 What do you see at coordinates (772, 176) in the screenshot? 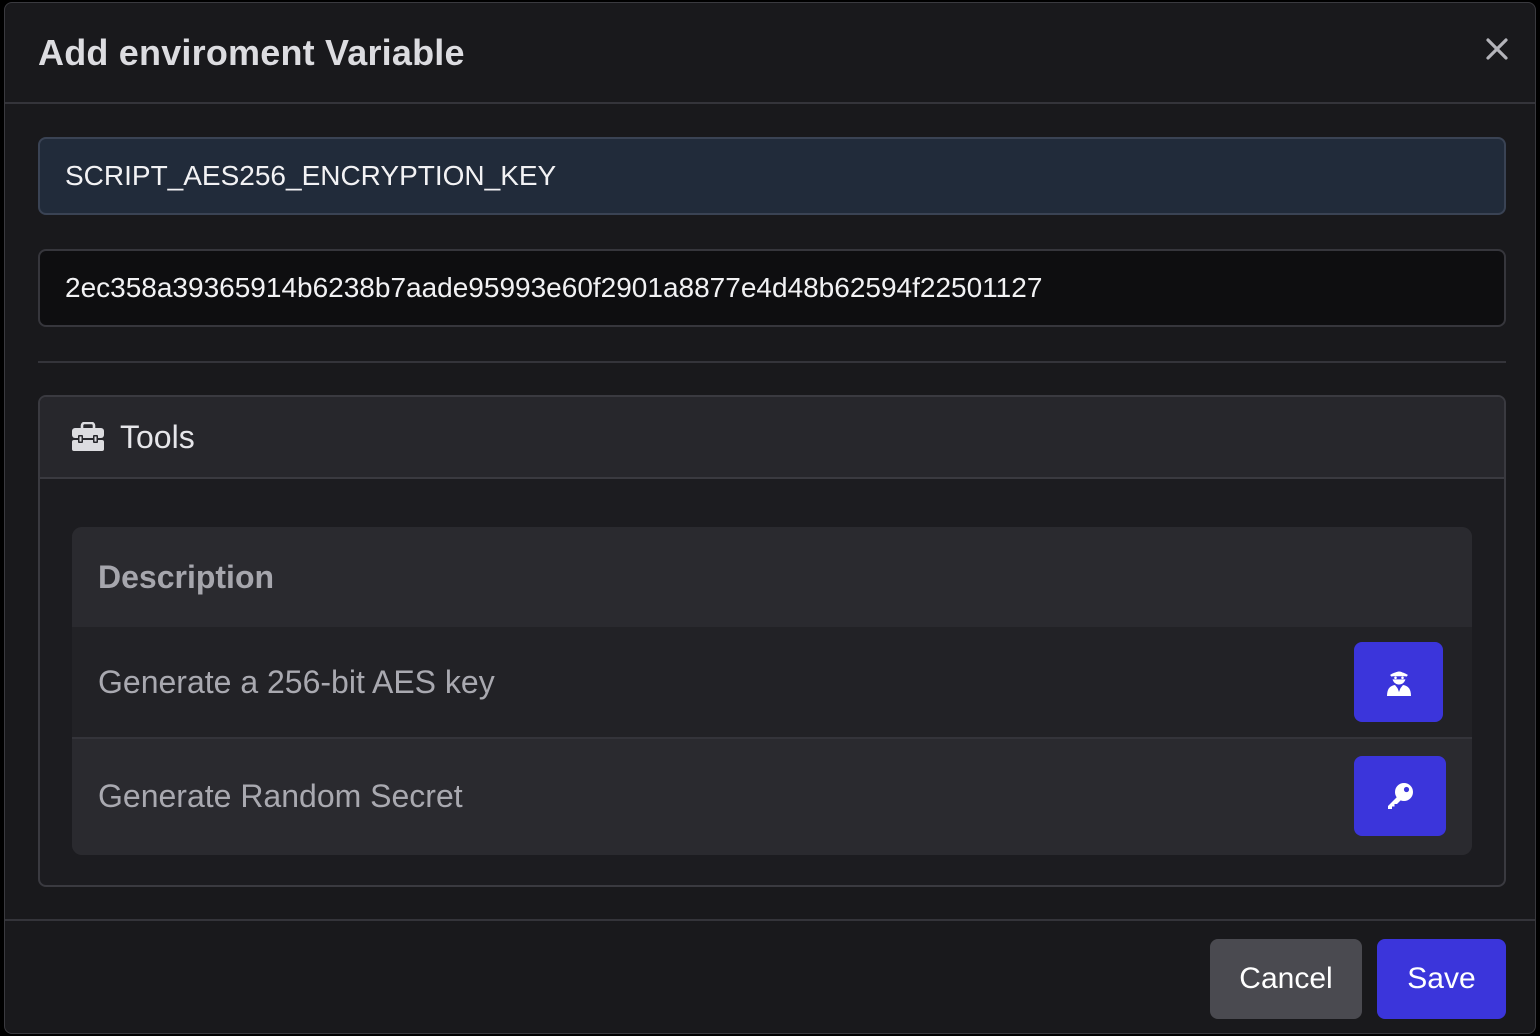
I see `variable-name-input` at bounding box center [772, 176].